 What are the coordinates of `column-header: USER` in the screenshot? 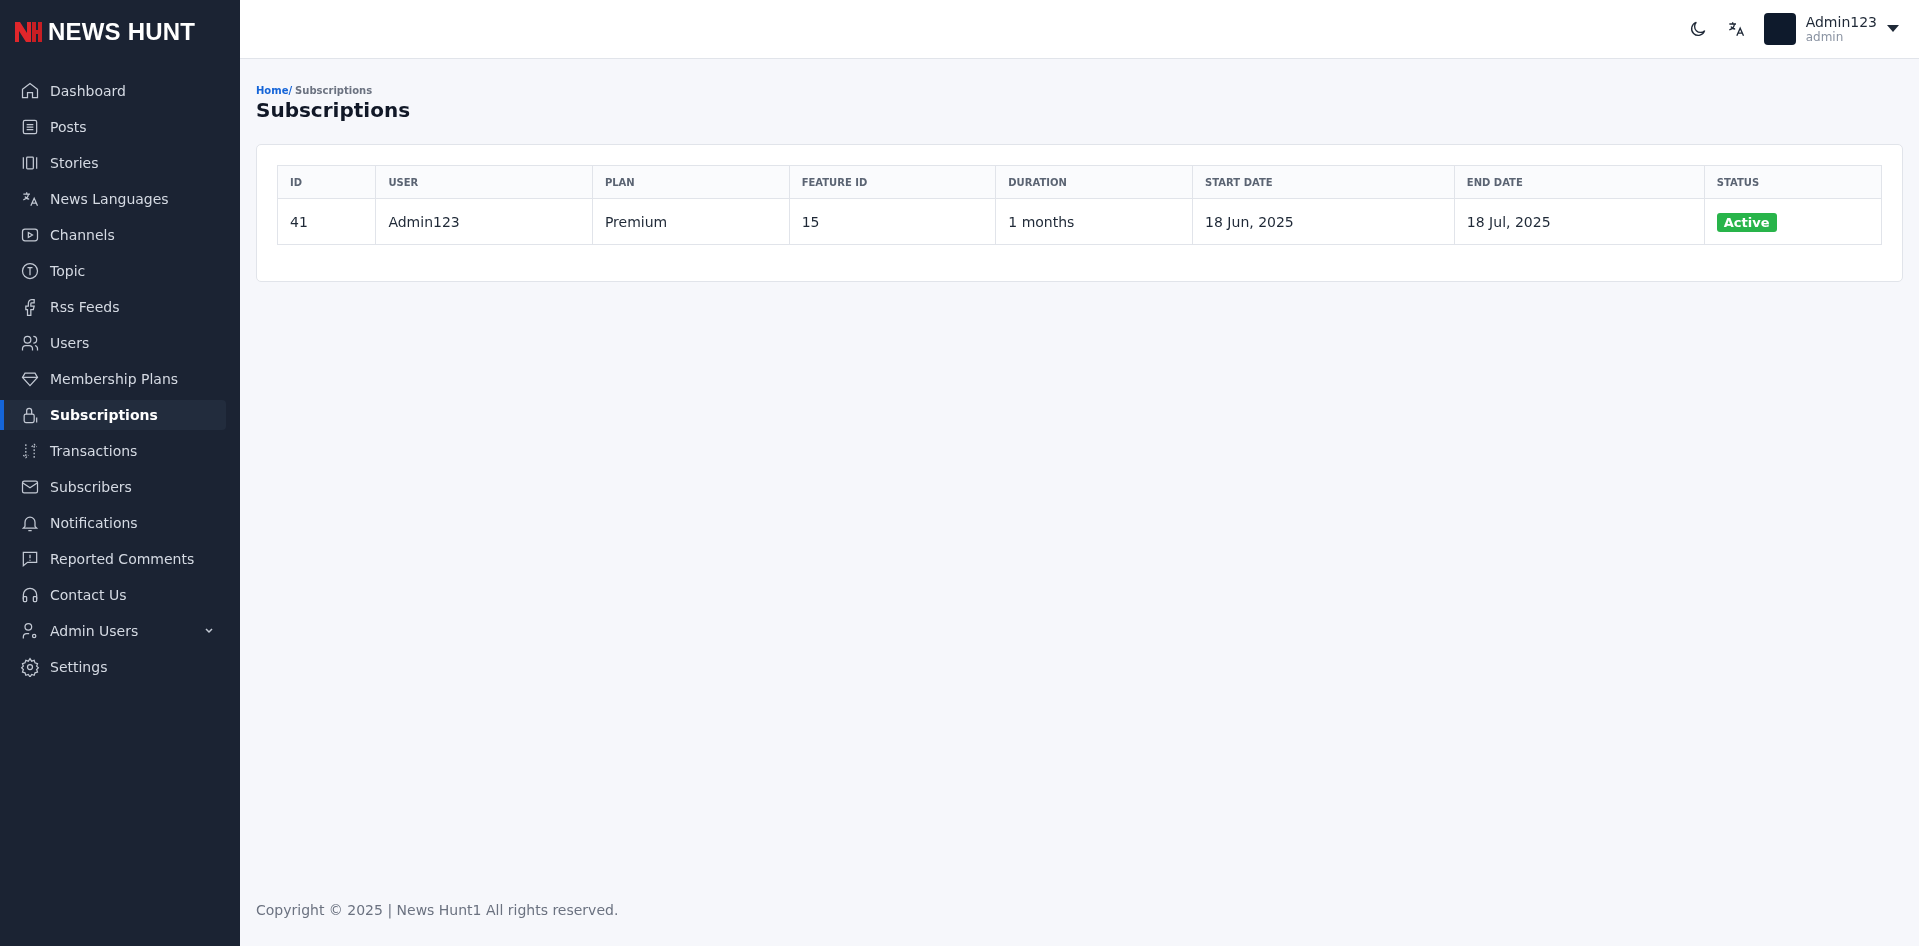 It's located at (484, 182).